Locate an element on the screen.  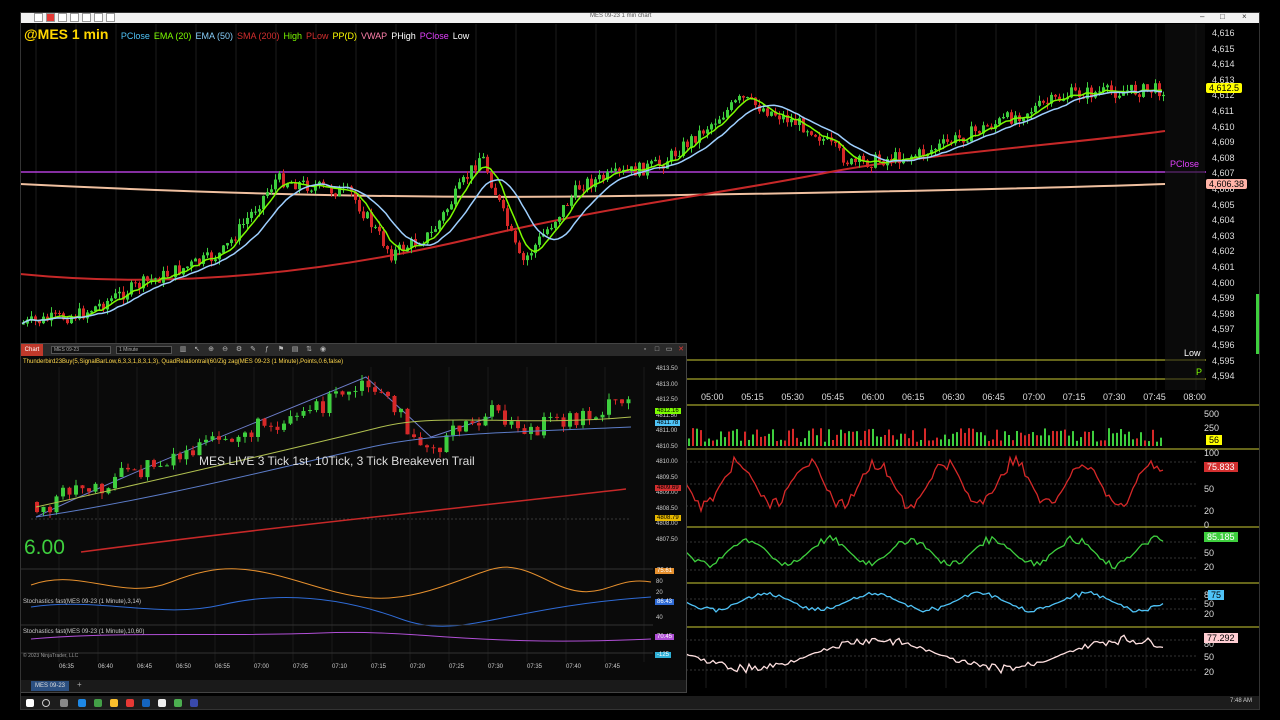
add-tab-button: + is located at coordinates (79, 684).